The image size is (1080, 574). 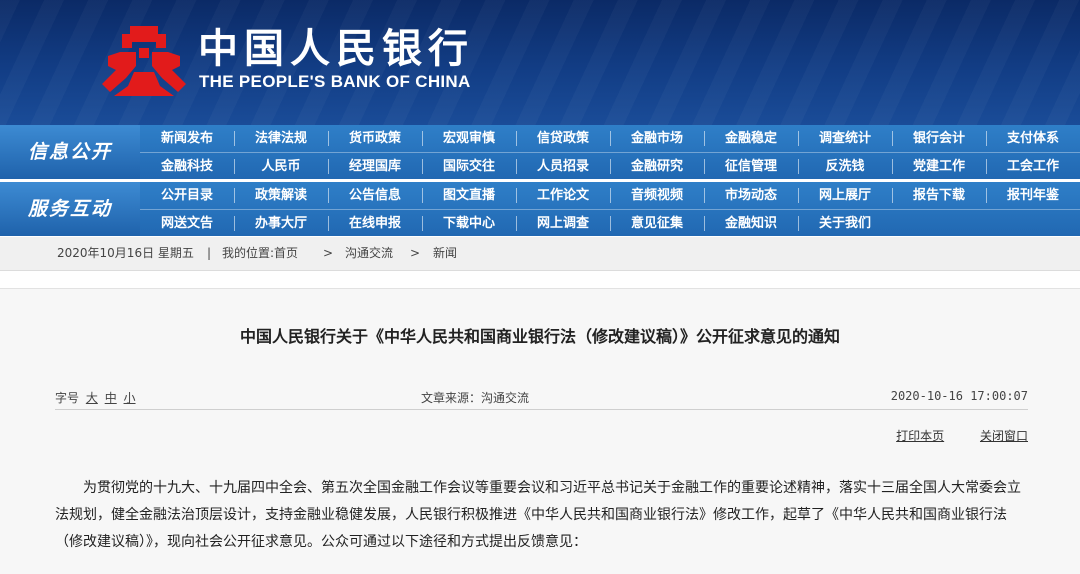 What do you see at coordinates (281, 195) in the screenshot?
I see `nav-item: 政策解读` at bounding box center [281, 195].